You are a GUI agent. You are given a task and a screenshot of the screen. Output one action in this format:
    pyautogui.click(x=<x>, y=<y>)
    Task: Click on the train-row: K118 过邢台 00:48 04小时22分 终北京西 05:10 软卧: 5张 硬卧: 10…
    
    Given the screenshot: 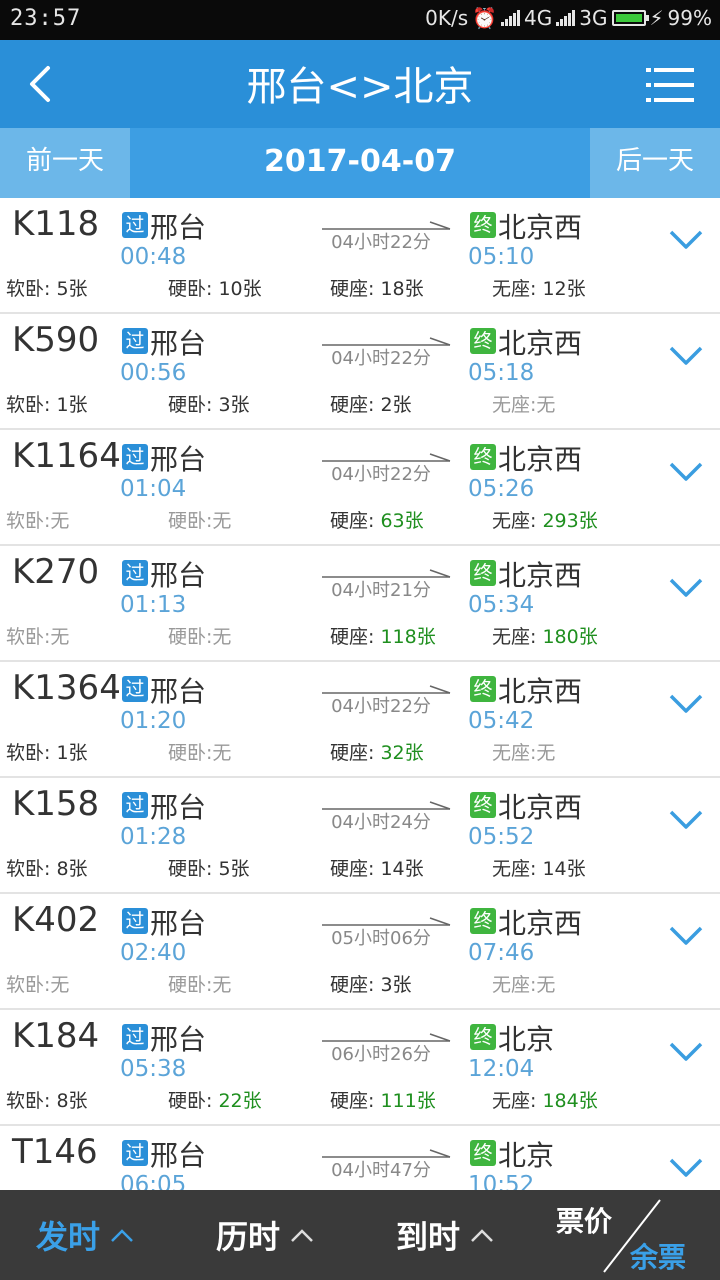 What is the action you would take?
    pyautogui.click(x=360, y=256)
    